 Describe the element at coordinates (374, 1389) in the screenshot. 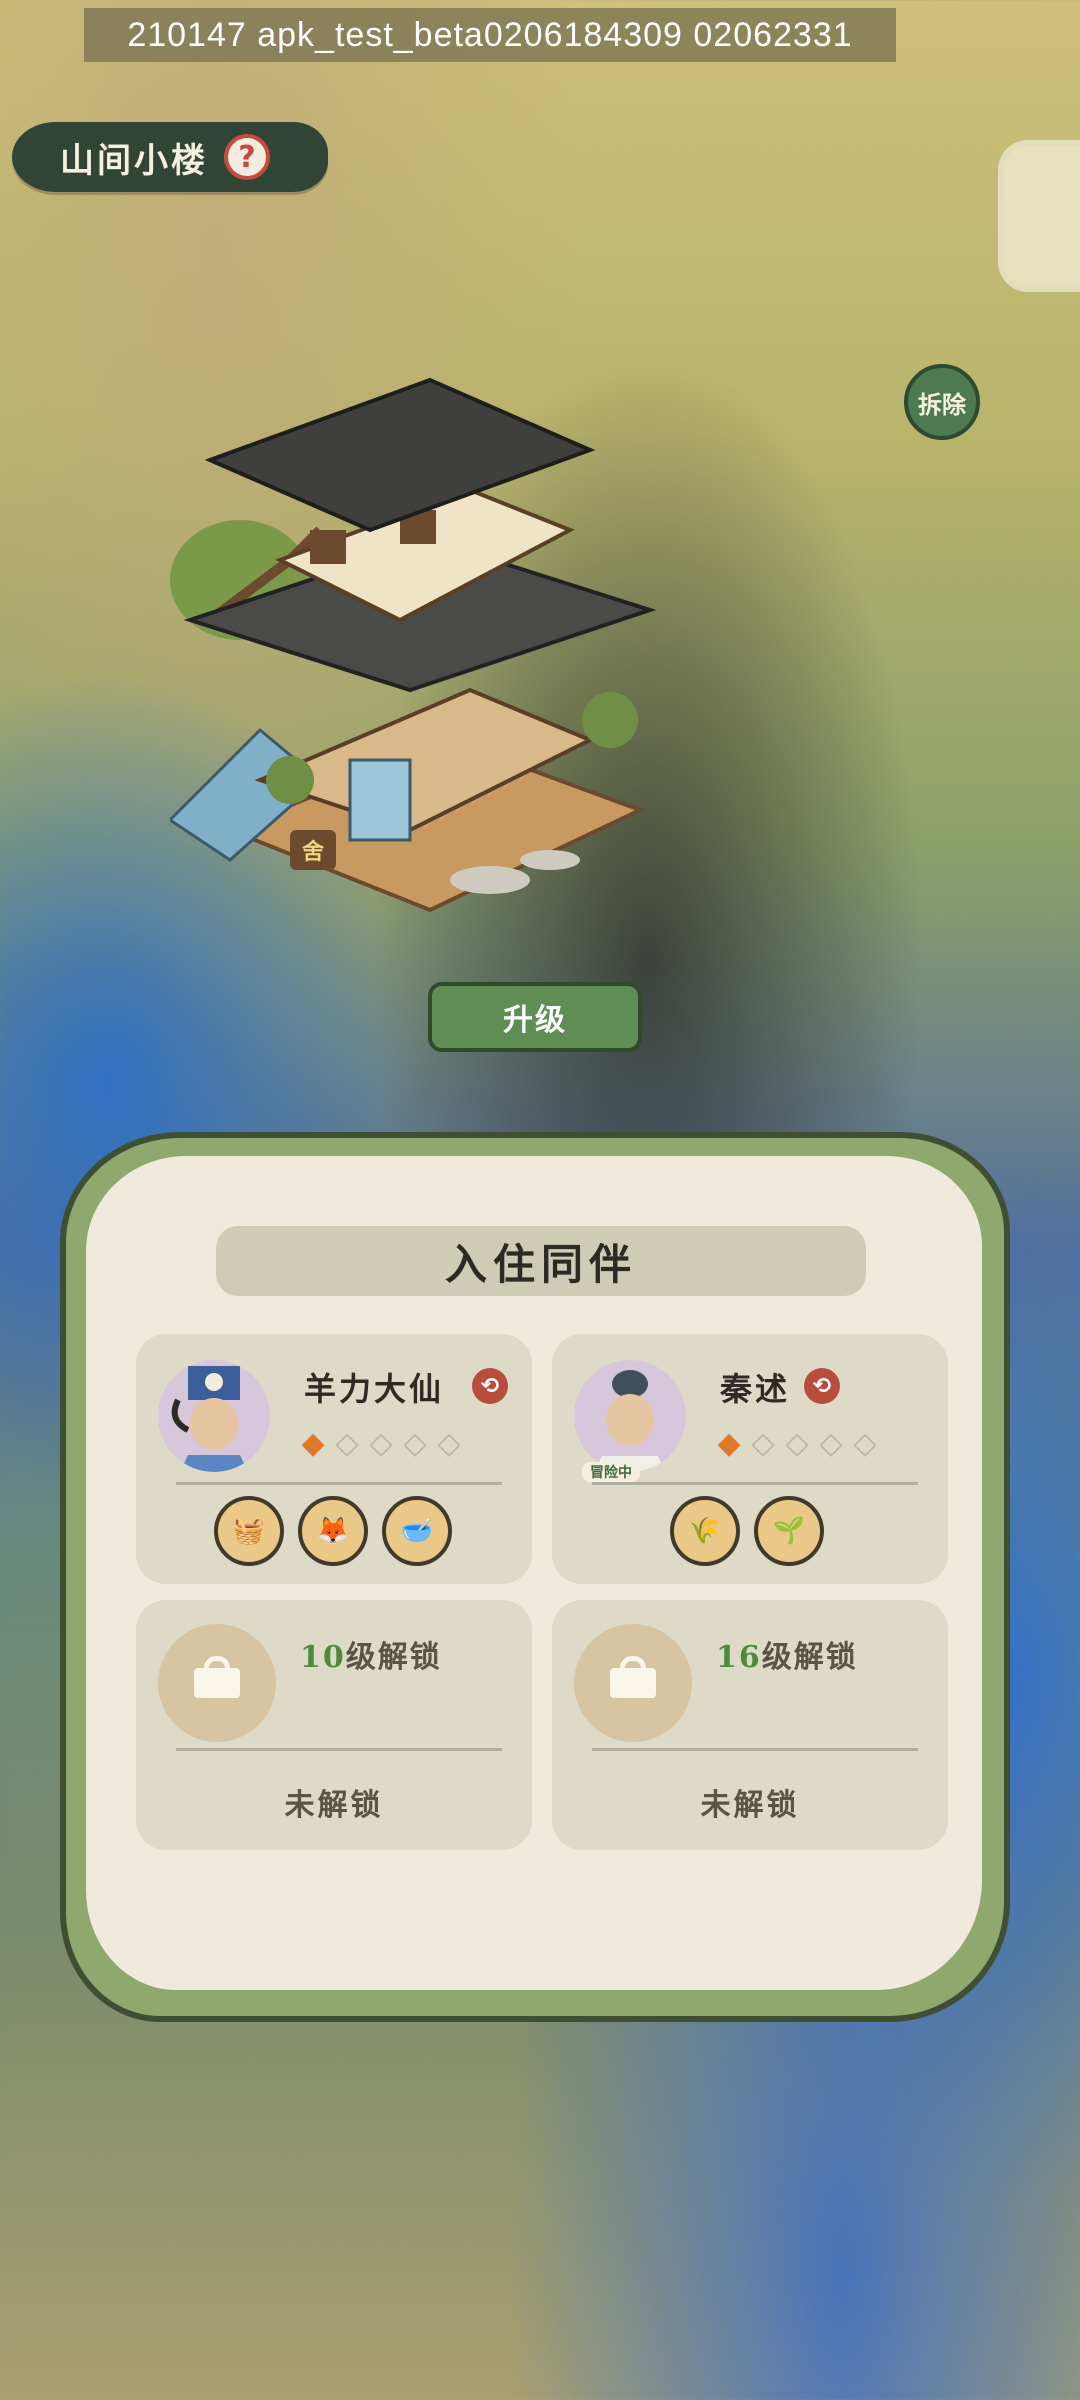

I see `resident-name: 羊力大仙` at that location.